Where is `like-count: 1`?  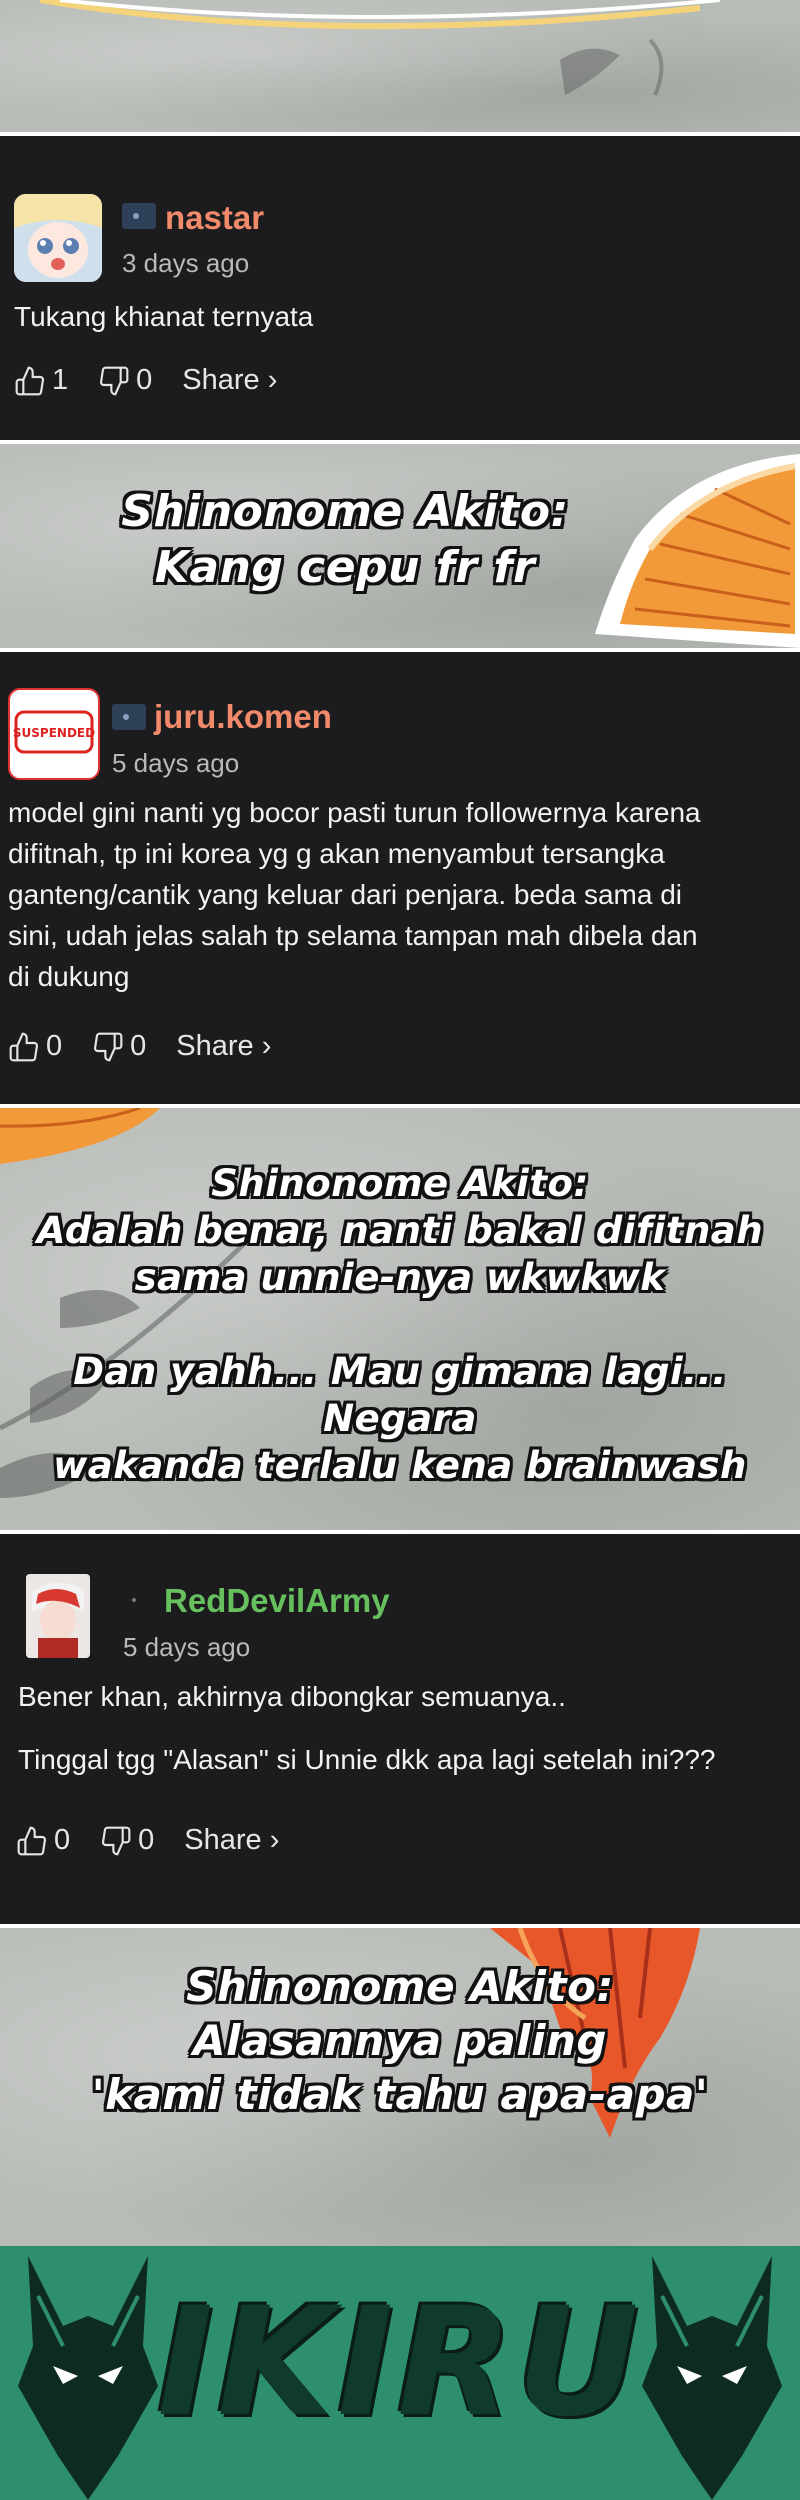
like-count: 1 is located at coordinates (60, 380).